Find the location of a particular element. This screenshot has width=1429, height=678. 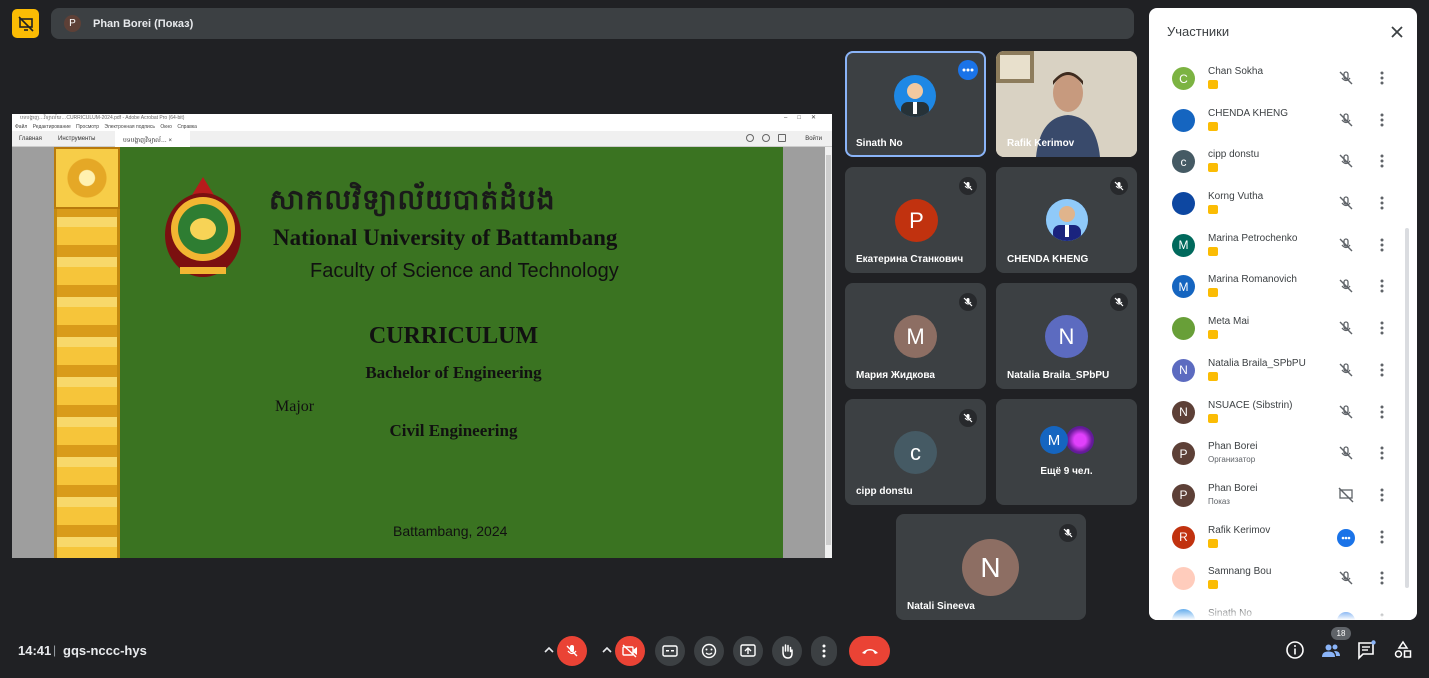

help-icon is located at coordinates (750, 138).